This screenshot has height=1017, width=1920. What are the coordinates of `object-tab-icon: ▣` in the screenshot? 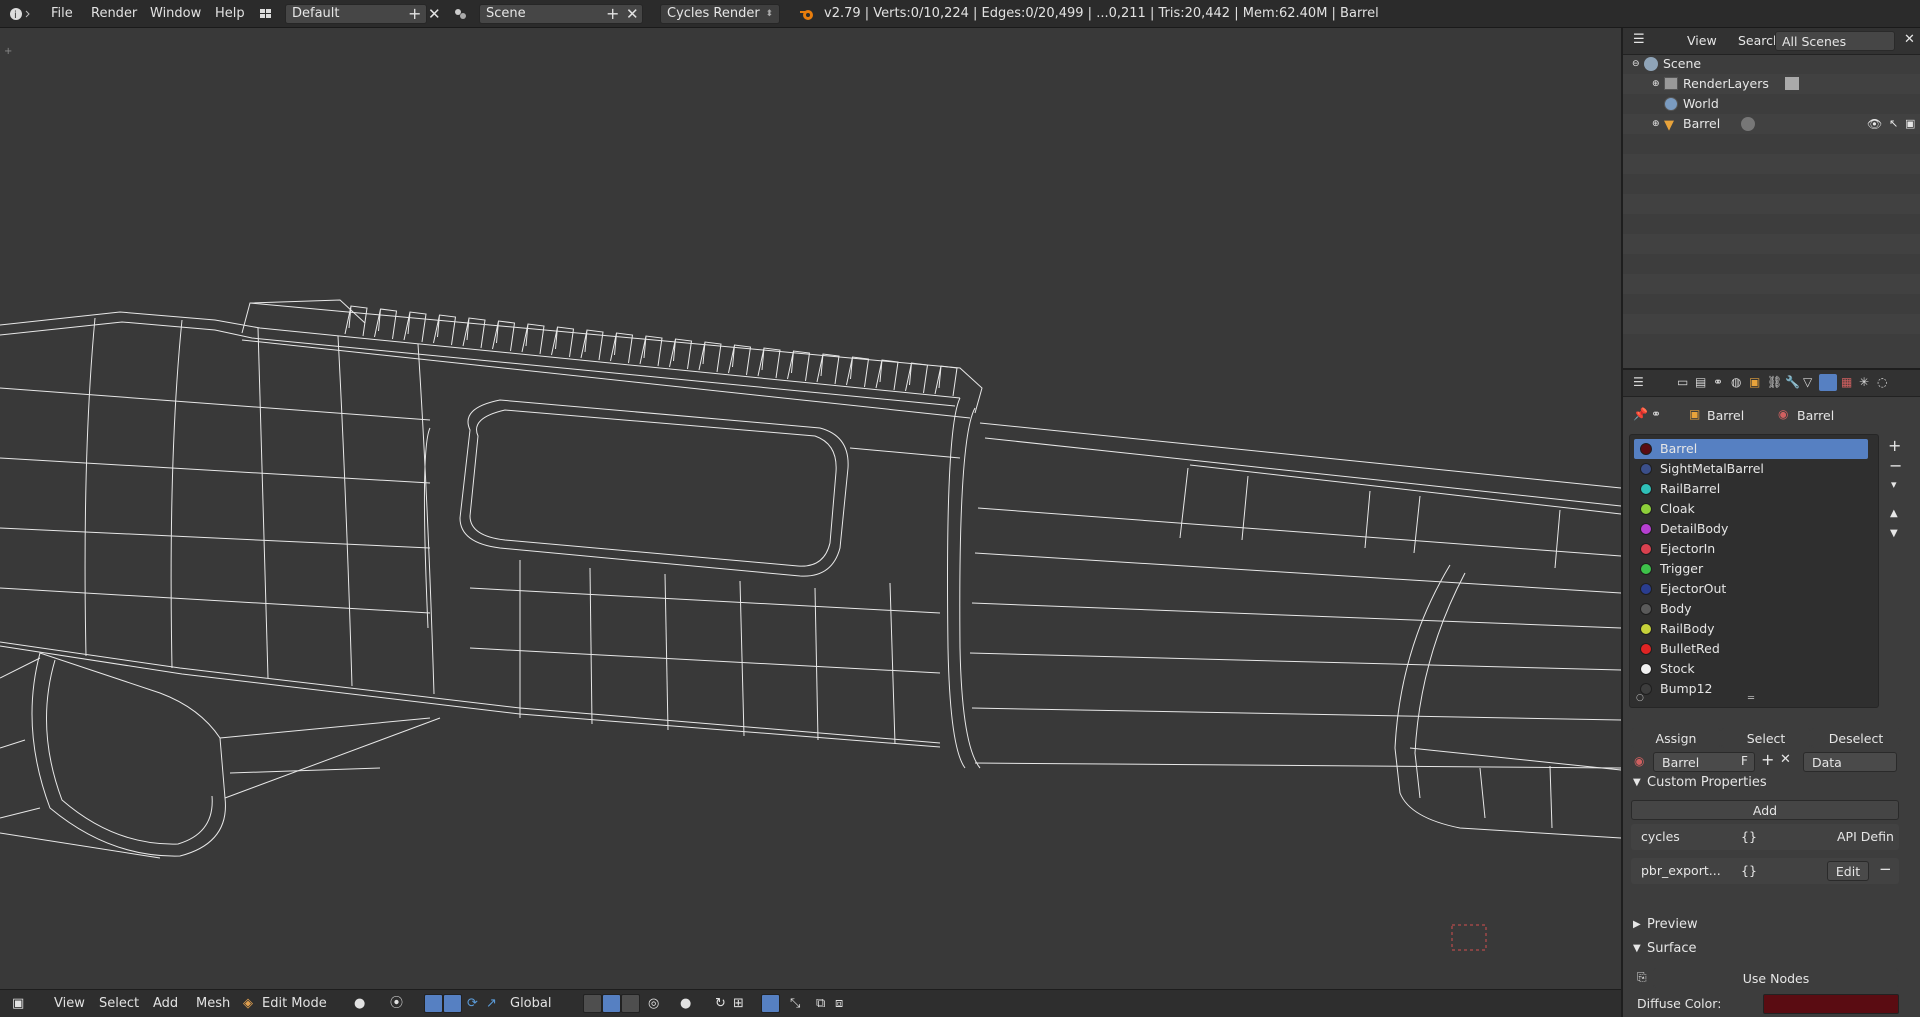 It's located at (1754, 382).